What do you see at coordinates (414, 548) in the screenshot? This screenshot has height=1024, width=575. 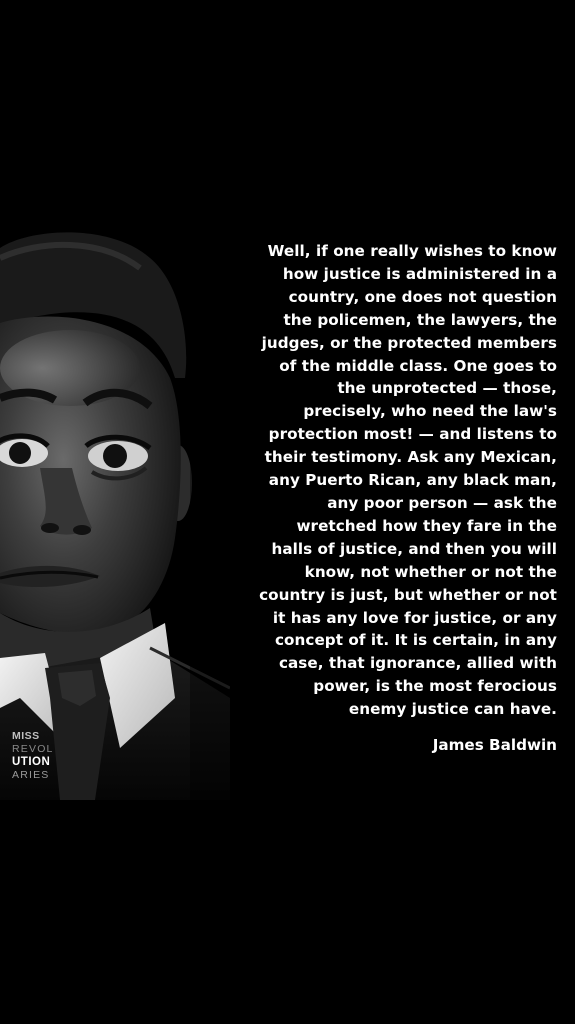 I see `quote-line: halls of justice, and then you will` at bounding box center [414, 548].